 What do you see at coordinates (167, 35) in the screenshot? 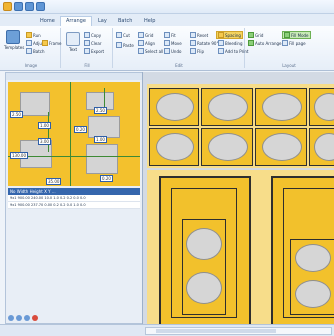
I see `fit-icon` at bounding box center [167, 35].